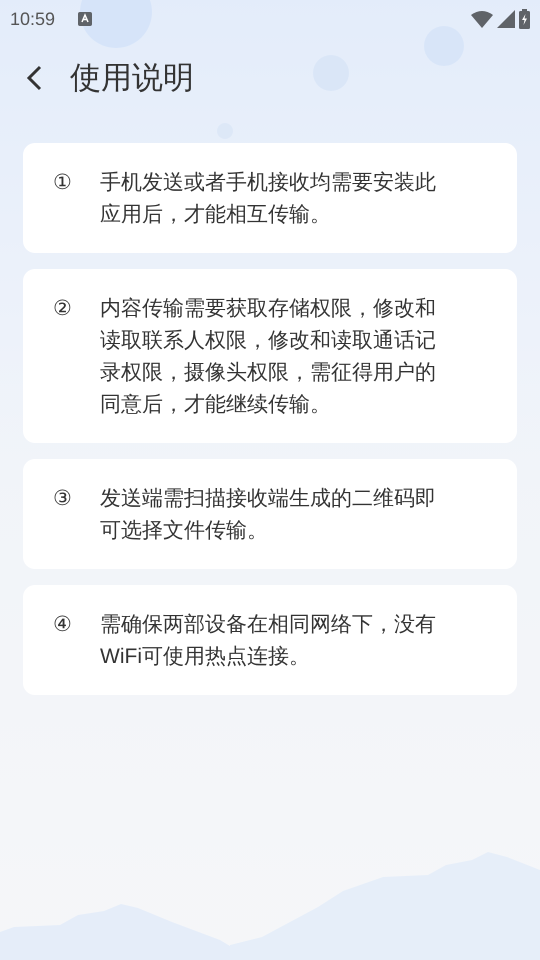  What do you see at coordinates (268, 641) in the screenshot?
I see `instruction-text: 需确保两部设备在相同网络下，没有WiFi可使用热点连接。` at bounding box center [268, 641].